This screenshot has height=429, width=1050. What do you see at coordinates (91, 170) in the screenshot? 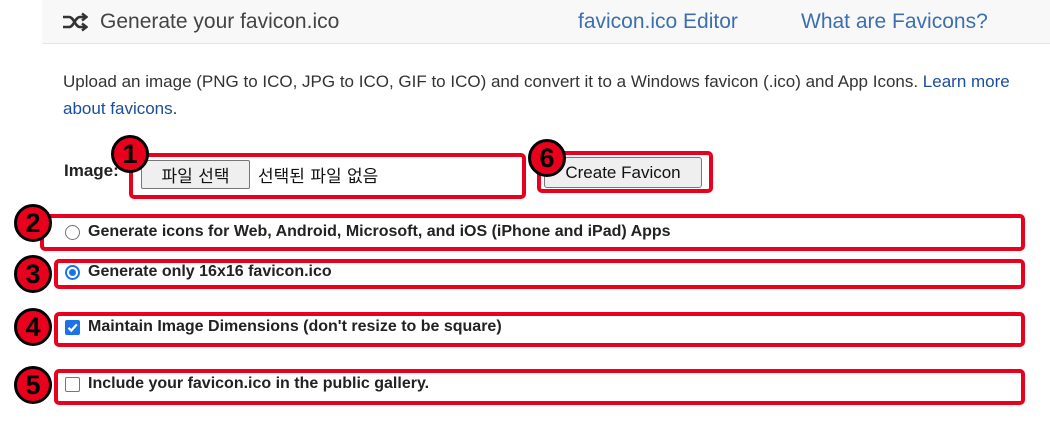
I see `image-label: Image:` at bounding box center [91, 170].